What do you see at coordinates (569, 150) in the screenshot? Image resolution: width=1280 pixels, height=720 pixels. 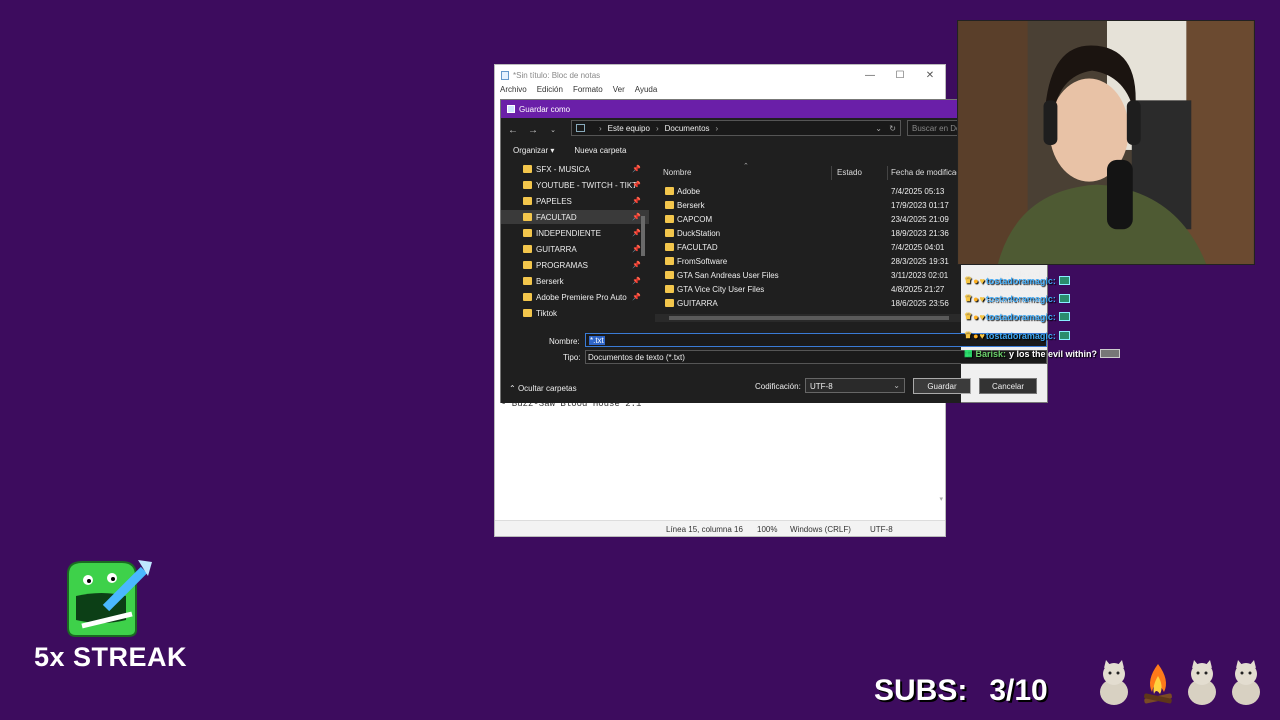 I see `dialog-toolbar: Organizar ▾ Nueva carpeta` at bounding box center [569, 150].